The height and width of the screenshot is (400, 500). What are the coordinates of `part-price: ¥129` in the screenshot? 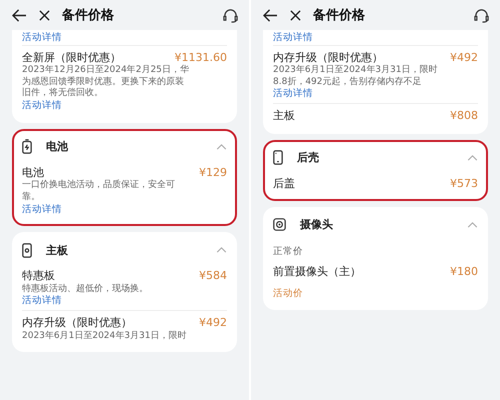 It's located at (213, 173).